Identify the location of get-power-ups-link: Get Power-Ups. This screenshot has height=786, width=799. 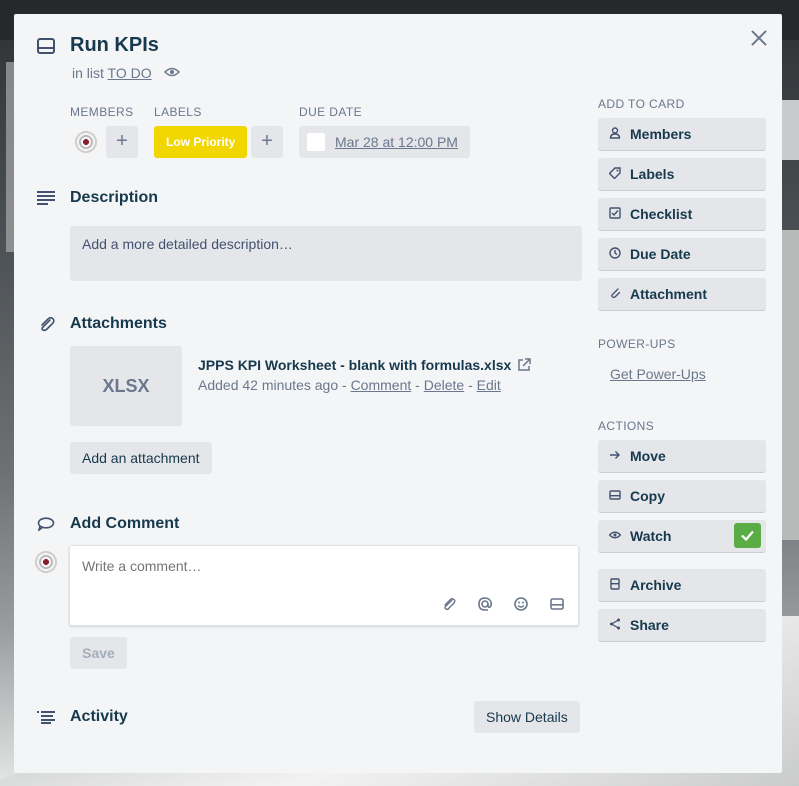
(658, 374).